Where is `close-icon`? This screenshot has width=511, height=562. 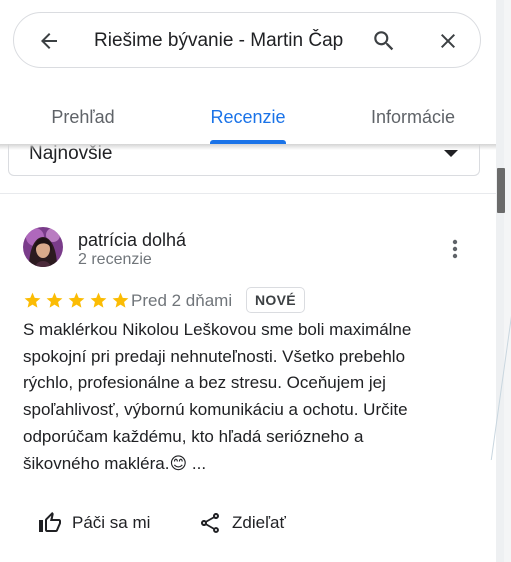
close-icon is located at coordinates (448, 41).